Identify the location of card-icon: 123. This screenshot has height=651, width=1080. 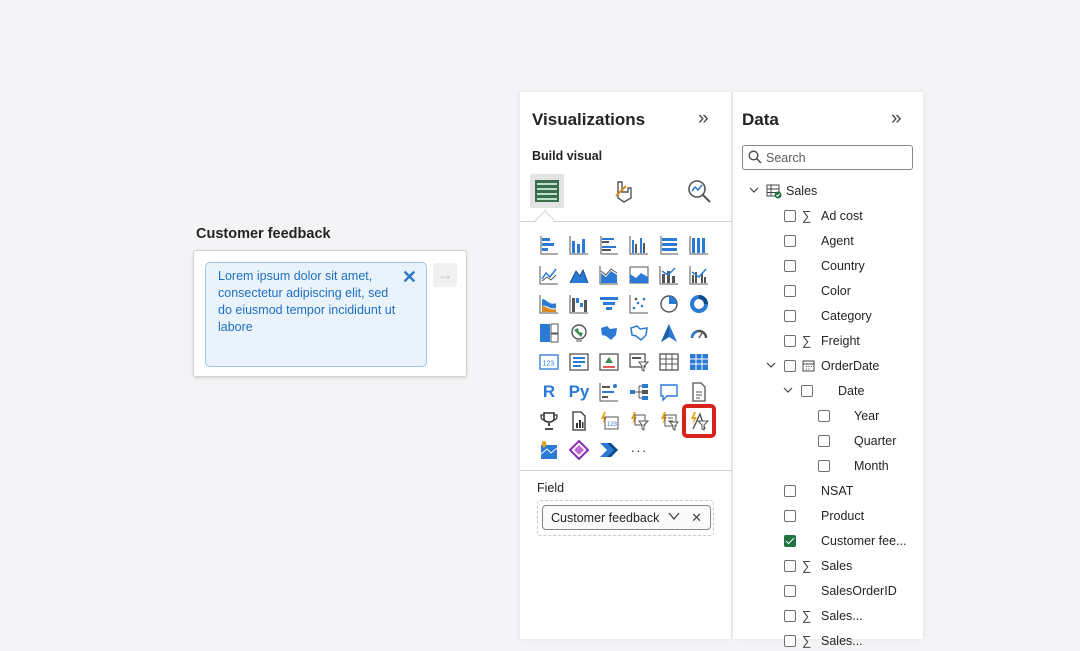
(549, 362).